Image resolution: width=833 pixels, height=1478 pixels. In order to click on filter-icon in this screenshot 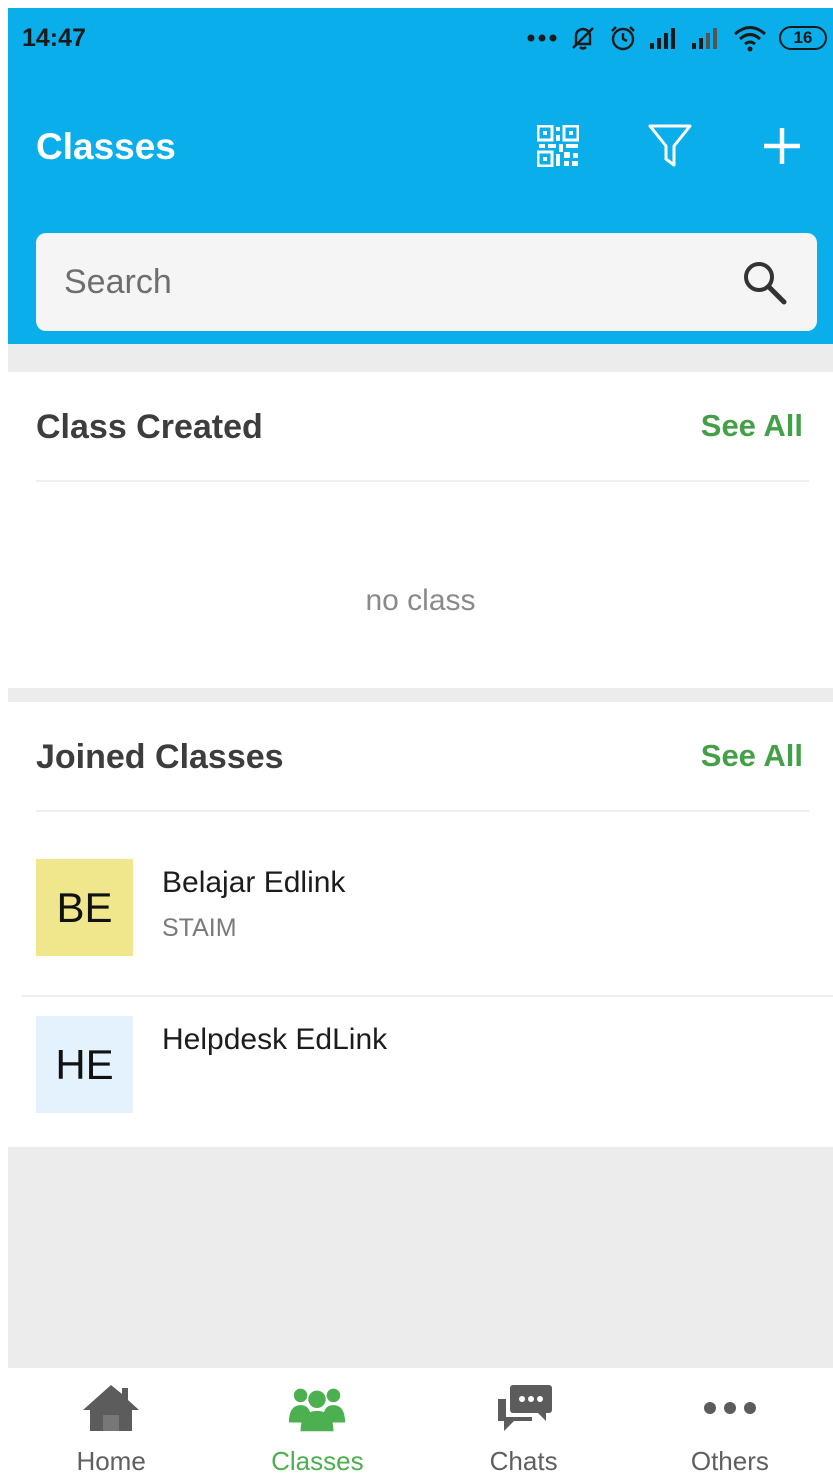, I will do `click(670, 145)`.